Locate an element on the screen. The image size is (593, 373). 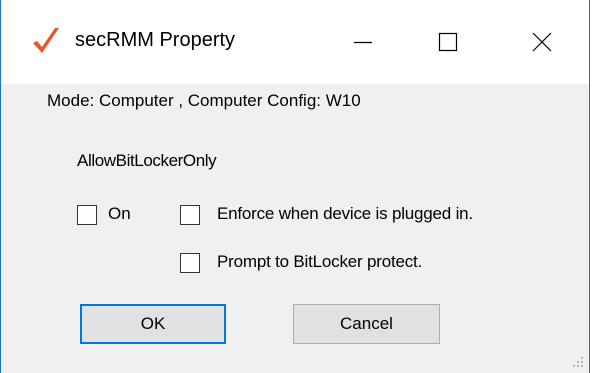
maximize-icon is located at coordinates (448, 42).